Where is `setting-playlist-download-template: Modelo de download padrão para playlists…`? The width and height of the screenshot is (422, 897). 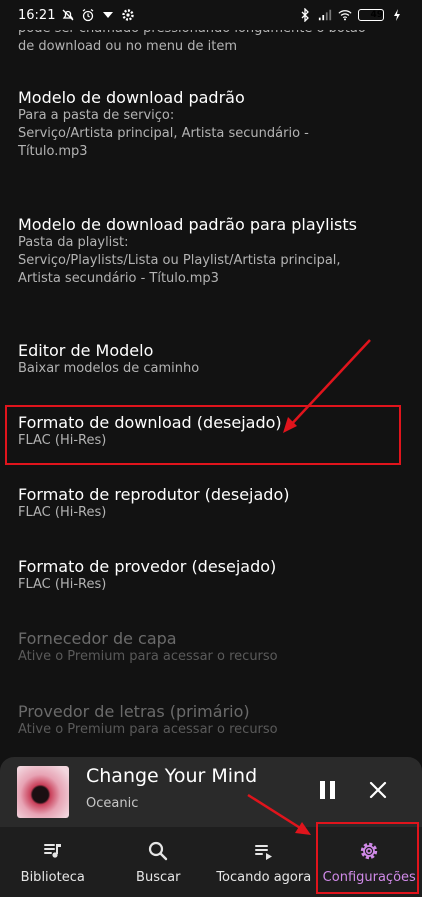
setting-playlist-download-template: Modelo de download padrão para playlists… is located at coordinates (211, 251).